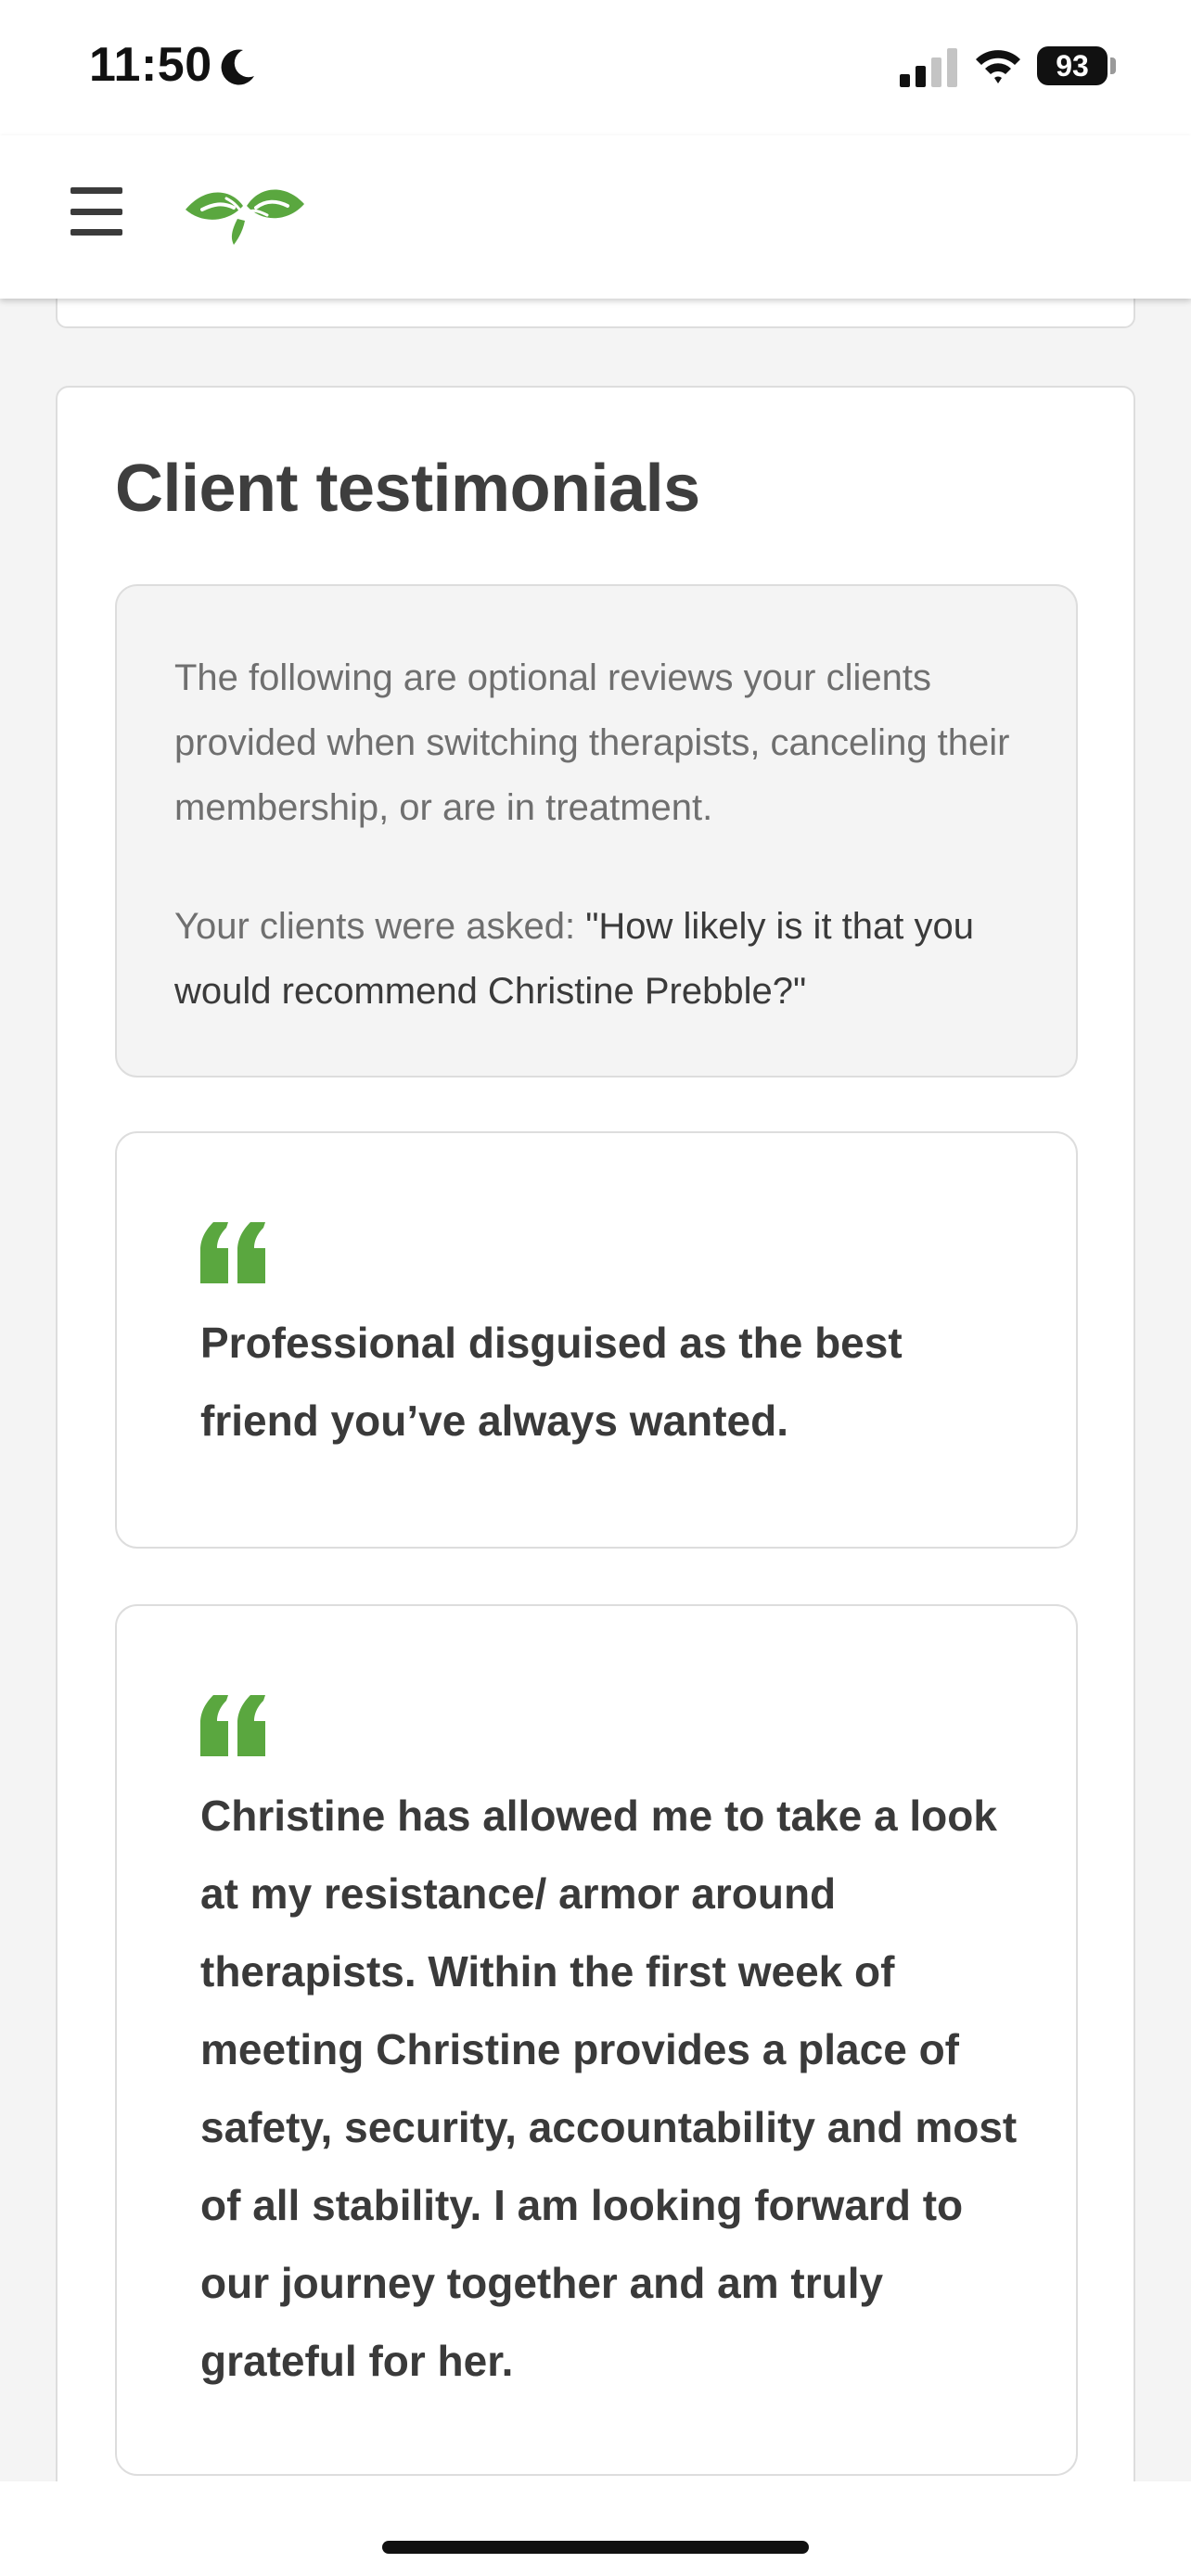 The width and height of the screenshot is (1191, 2576). What do you see at coordinates (595, 2528) in the screenshot?
I see `home-indicator-area` at bounding box center [595, 2528].